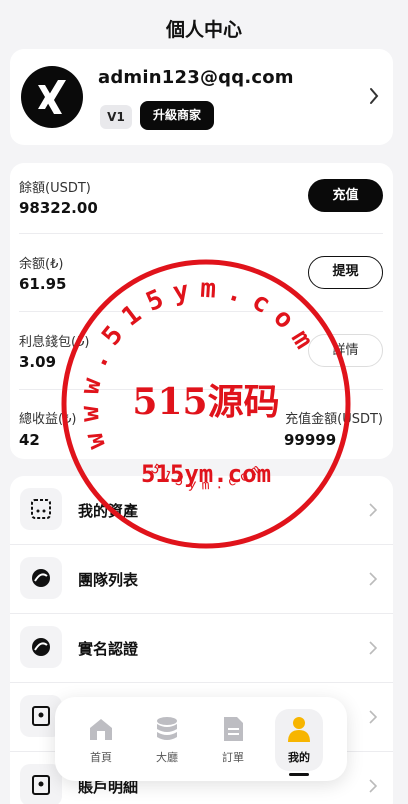 This screenshot has height=804, width=408. Describe the element at coordinates (345, 195) in the screenshot. I see `recharge-button: 充值` at that location.